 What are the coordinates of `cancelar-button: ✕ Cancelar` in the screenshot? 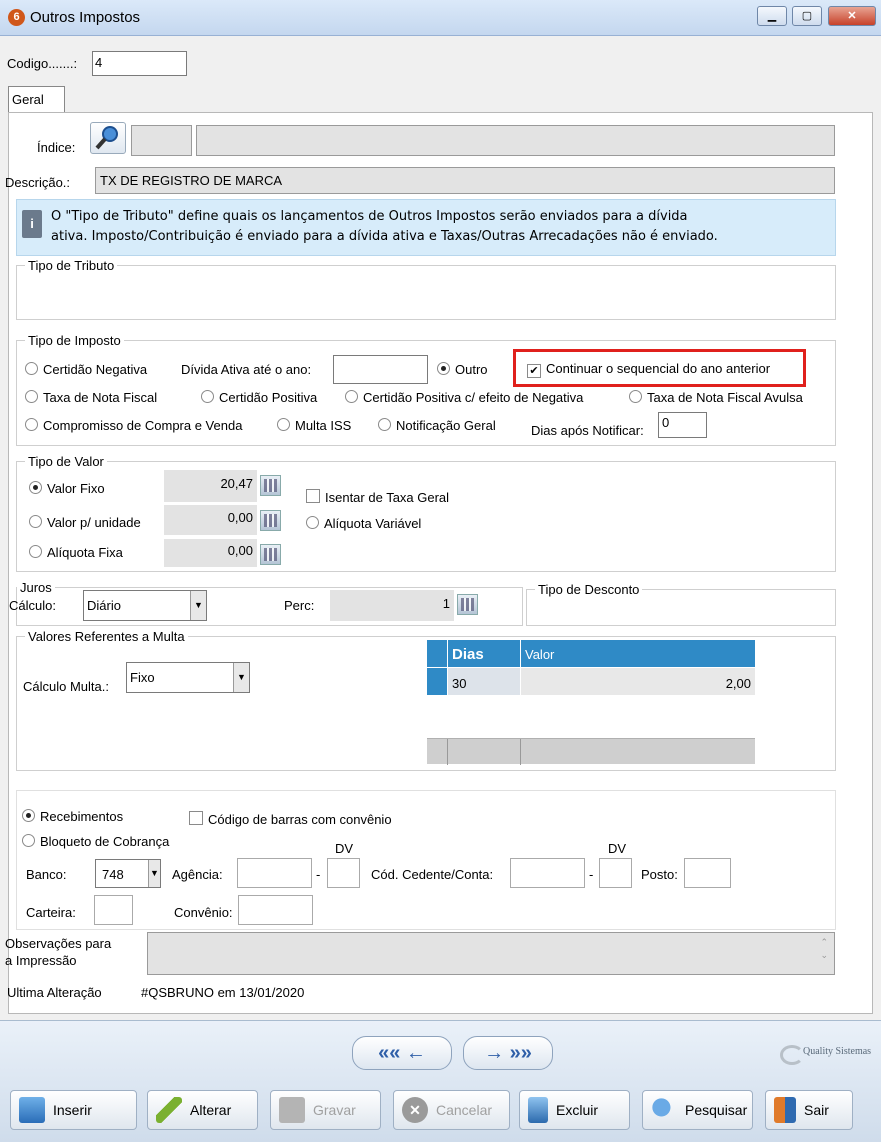 It's located at (451, 1110).